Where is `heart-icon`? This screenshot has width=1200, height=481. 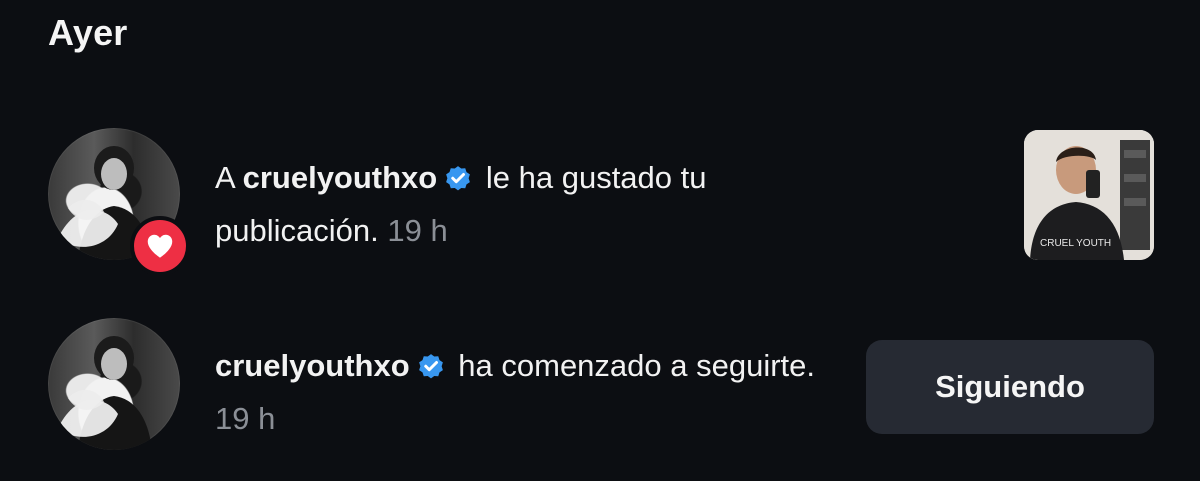 heart-icon is located at coordinates (160, 246).